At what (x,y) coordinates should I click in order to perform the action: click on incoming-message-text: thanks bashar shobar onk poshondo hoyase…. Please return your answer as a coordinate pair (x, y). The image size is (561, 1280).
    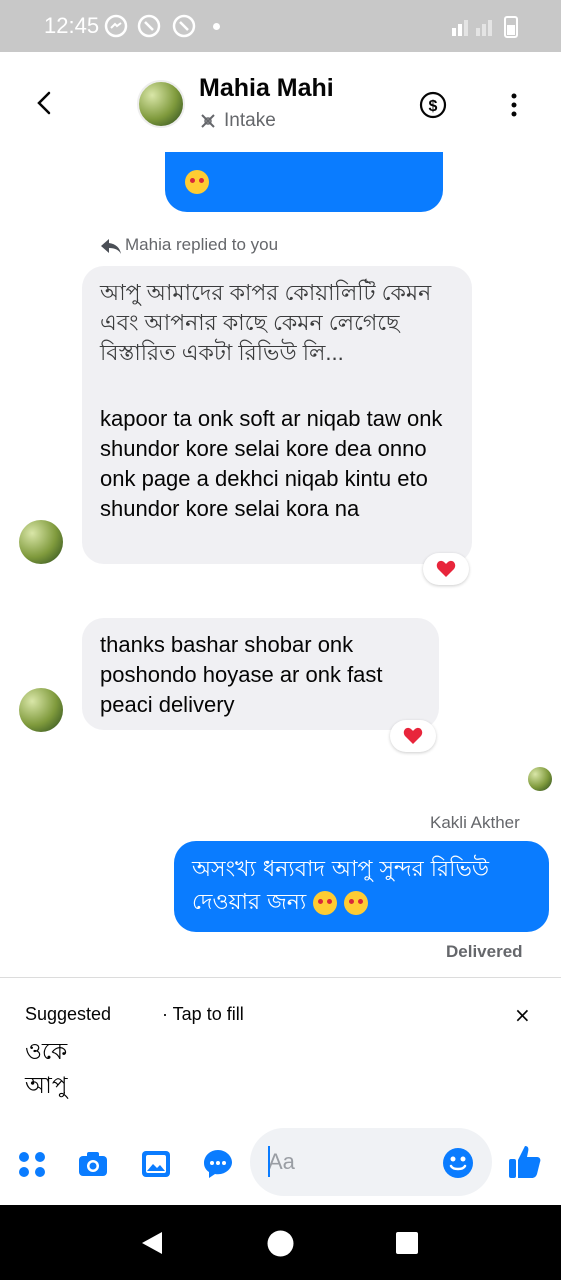
    Looking at the image, I should click on (241, 674).